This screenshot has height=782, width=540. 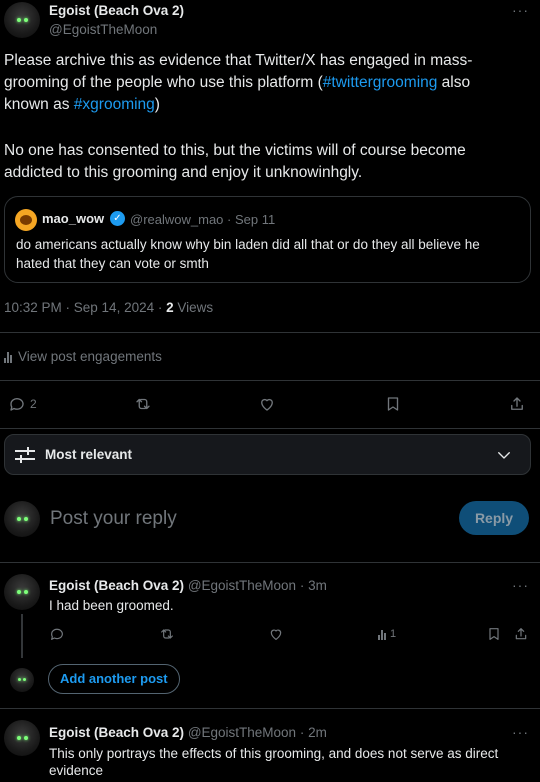 I want to click on quoted-avatar, so click(x=26, y=220).